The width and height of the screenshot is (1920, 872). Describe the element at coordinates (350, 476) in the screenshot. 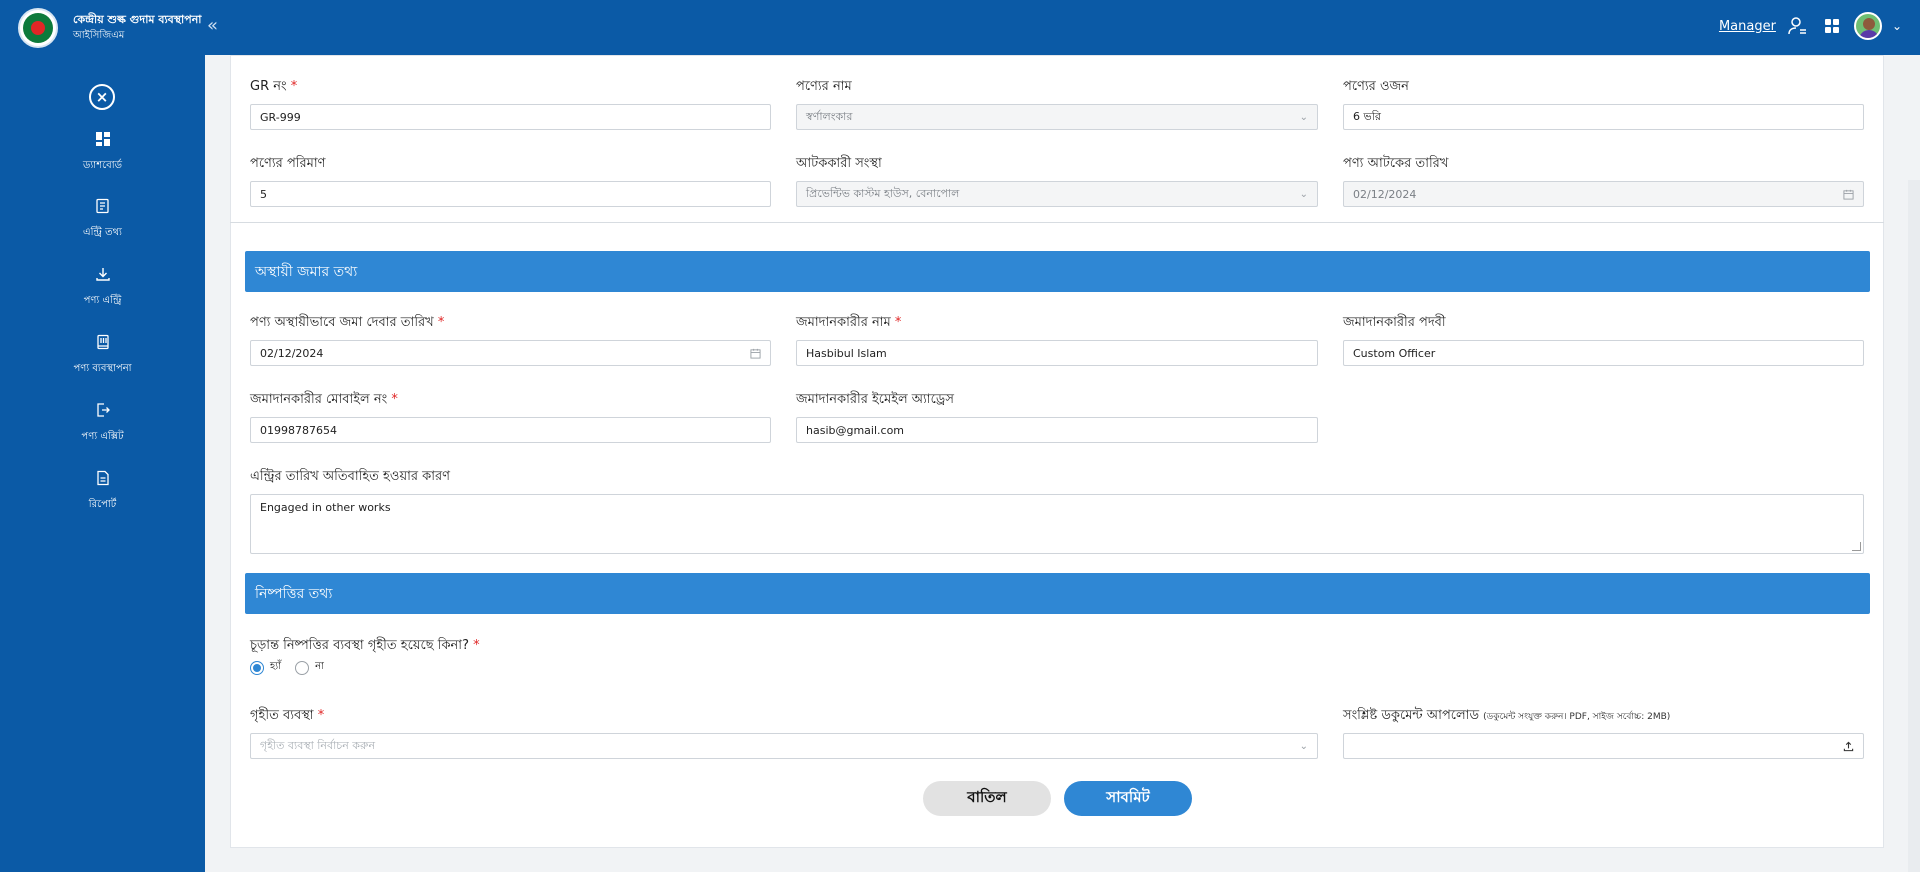

I see `delay-reason-label: এন্ট্রির তারিখ অতিবাহিত হওয়ার কারণ` at that location.